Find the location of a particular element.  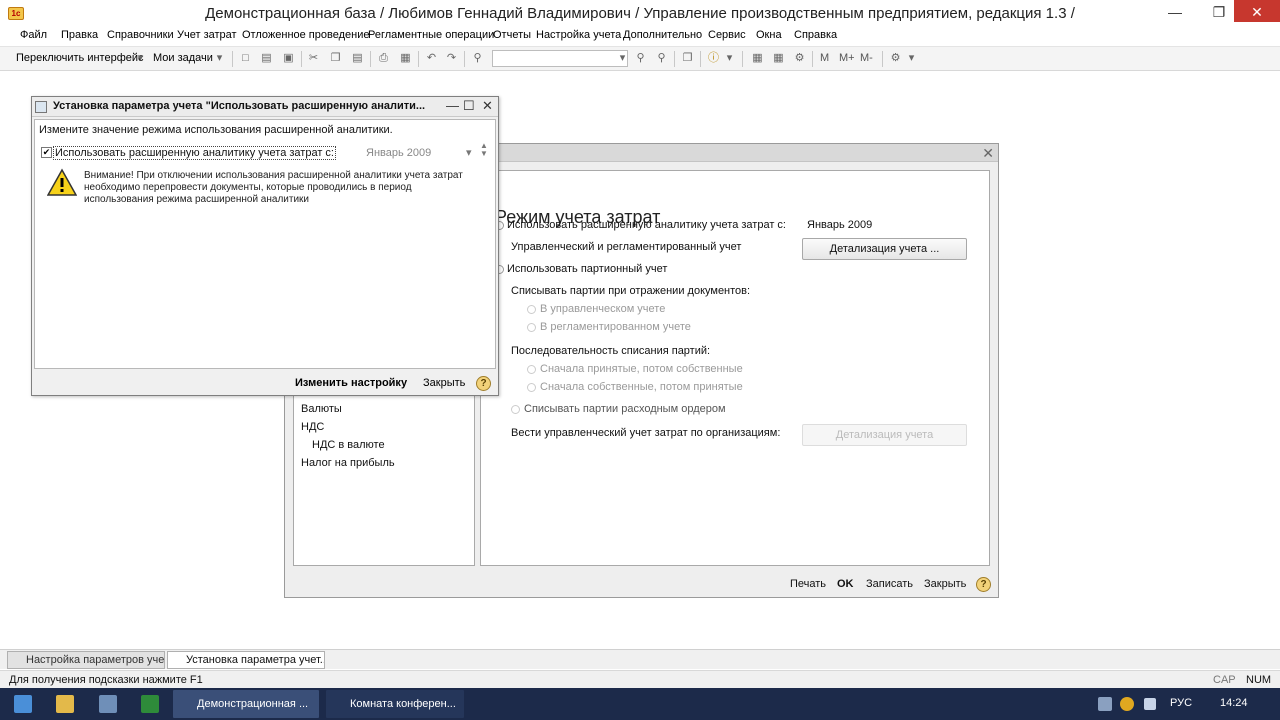

detail-accounting-button-2: Детализация учета is located at coordinates (884, 435).